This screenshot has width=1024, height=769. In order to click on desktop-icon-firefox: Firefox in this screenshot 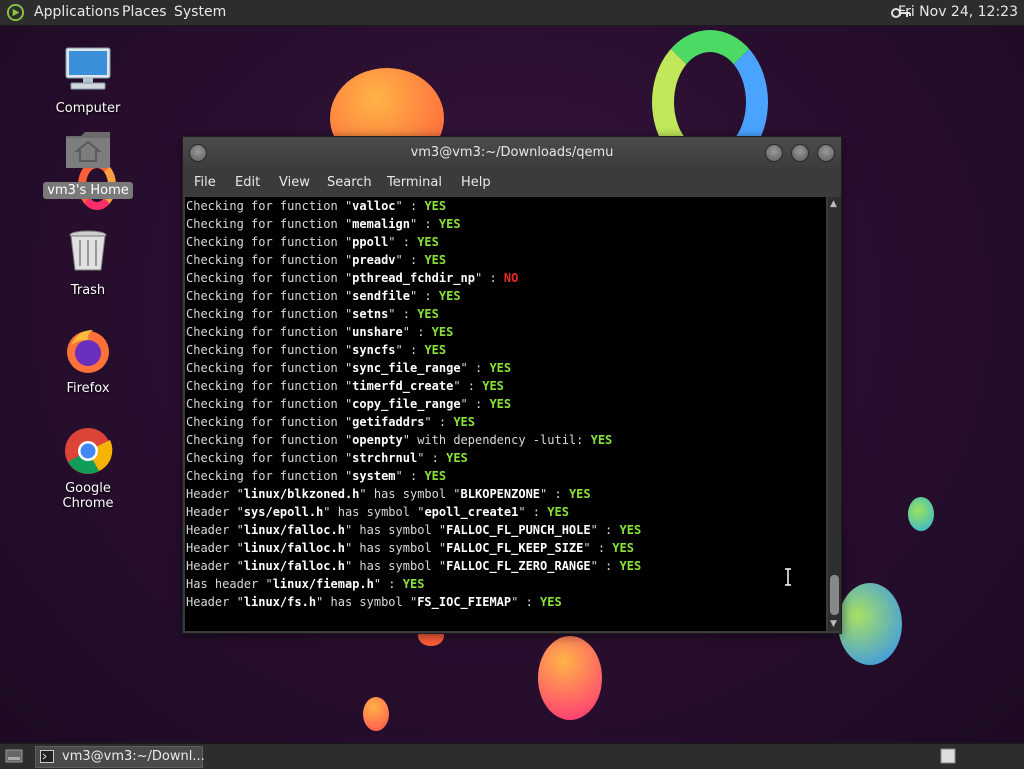, I will do `click(88, 361)`.